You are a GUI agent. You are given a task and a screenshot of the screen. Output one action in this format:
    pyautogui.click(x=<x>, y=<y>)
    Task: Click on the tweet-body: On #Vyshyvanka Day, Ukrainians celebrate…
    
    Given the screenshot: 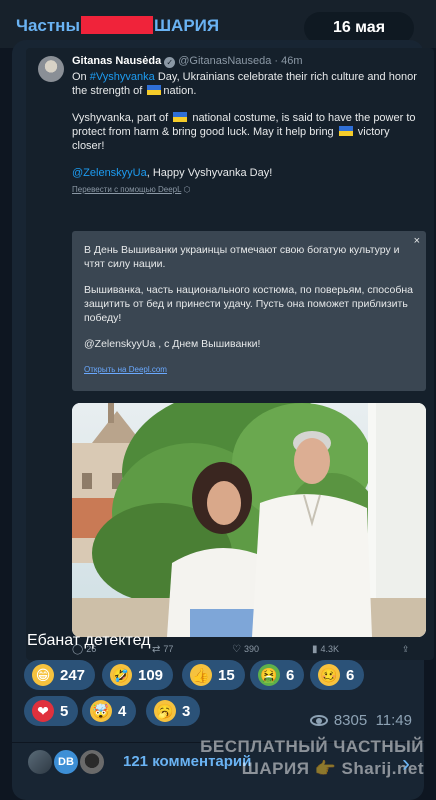 What is the action you would take?
    pyautogui.click(x=248, y=133)
    